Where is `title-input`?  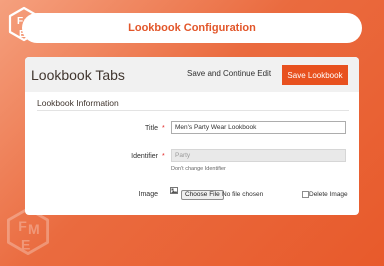
title-input is located at coordinates (258, 127).